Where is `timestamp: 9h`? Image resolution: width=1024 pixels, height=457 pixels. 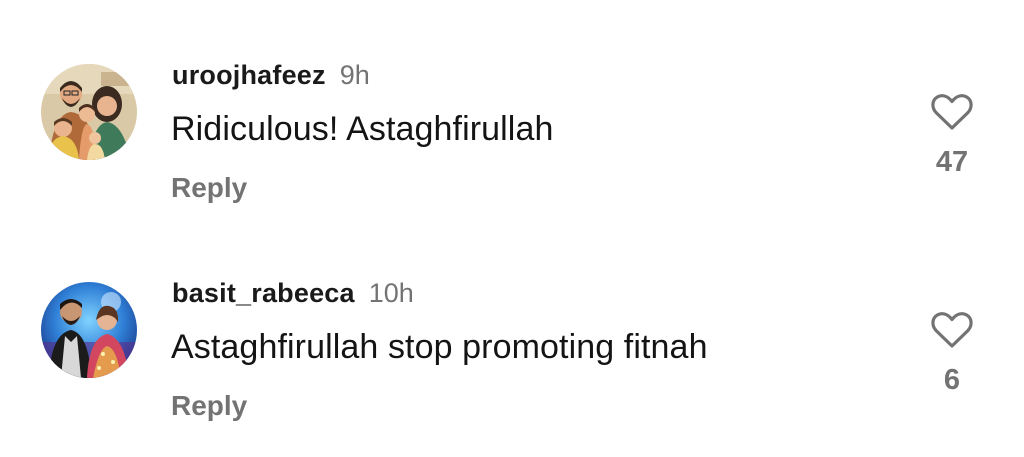 timestamp: 9h is located at coordinates (354, 75).